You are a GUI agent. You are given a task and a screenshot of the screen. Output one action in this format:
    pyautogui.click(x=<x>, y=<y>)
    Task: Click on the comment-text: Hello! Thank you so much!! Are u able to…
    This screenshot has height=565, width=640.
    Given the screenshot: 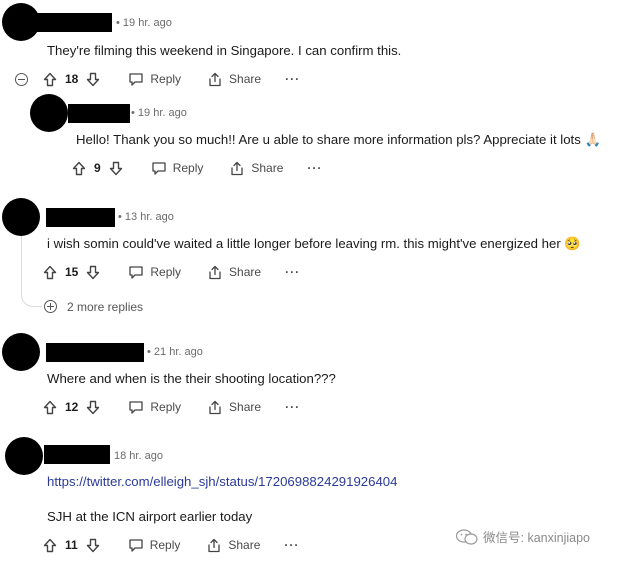 What is the action you would take?
    pyautogui.click(x=338, y=139)
    